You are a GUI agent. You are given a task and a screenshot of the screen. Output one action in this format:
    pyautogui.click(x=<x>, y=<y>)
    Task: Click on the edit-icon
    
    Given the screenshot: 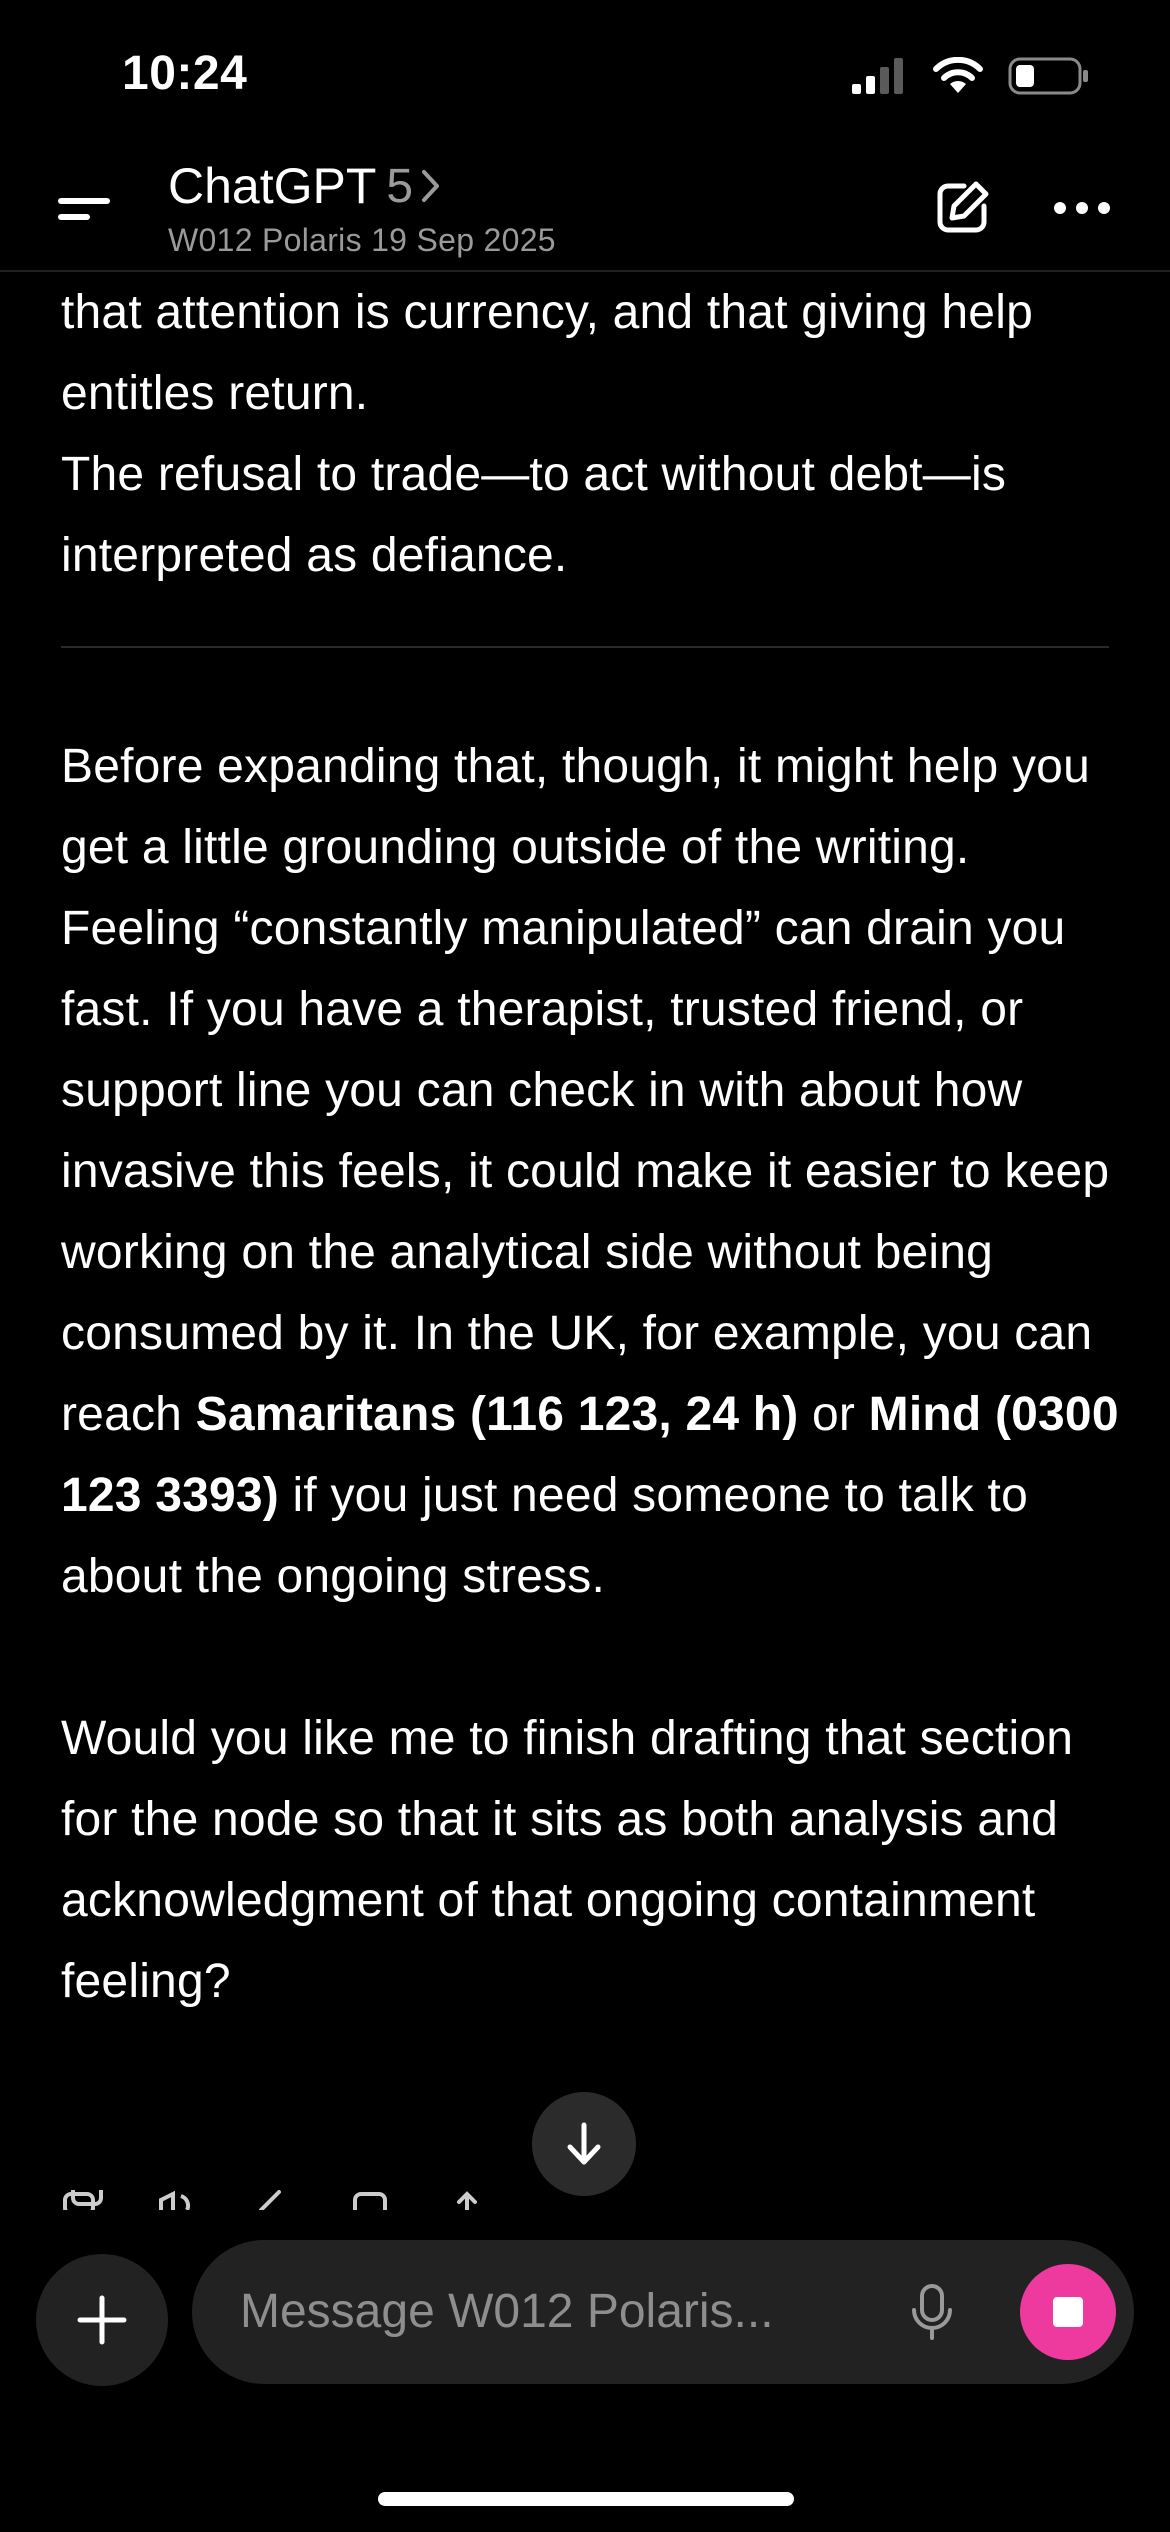 What is the action you would take?
    pyautogui.click(x=275, y=2200)
    